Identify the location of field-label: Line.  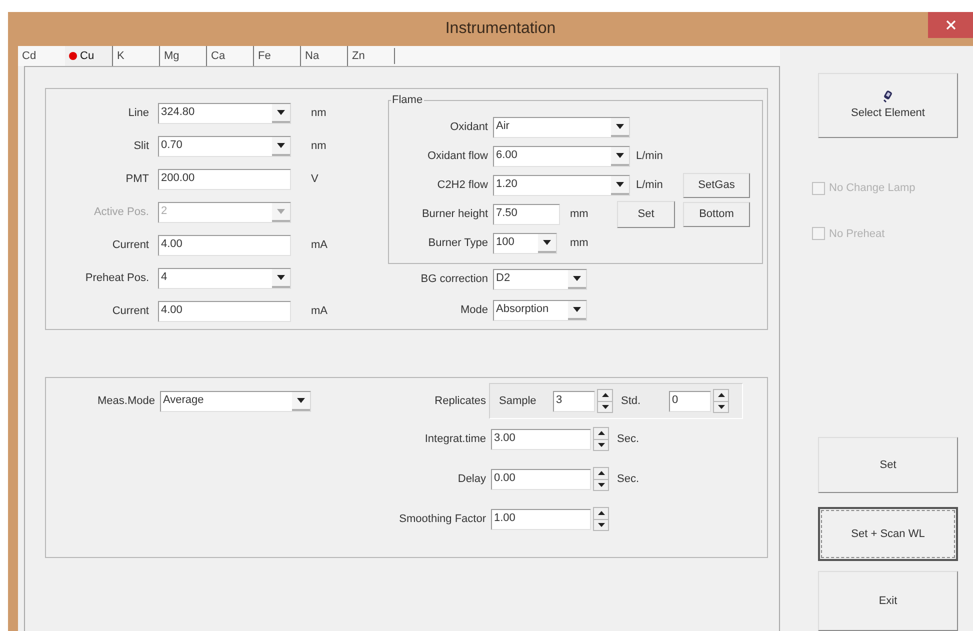
(138, 114).